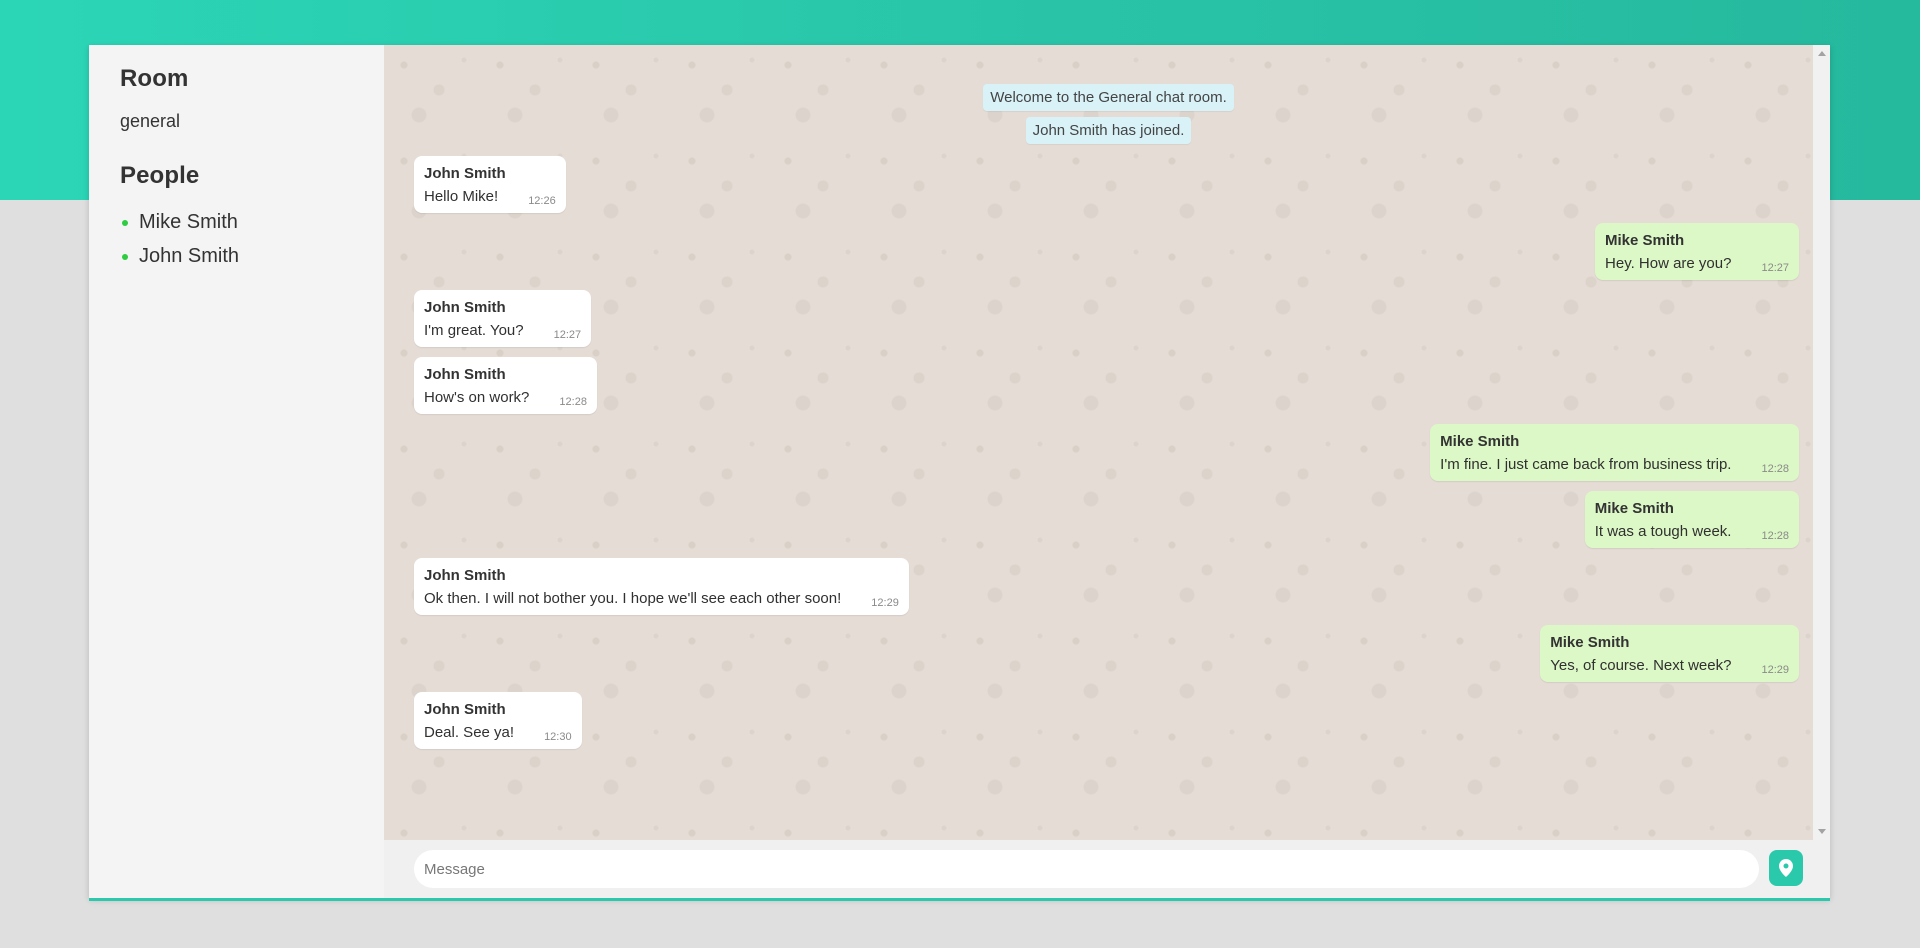  What do you see at coordinates (469, 732) in the screenshot?
I see `message-text: Deal. See ya!` at bounding box center [469, 732].